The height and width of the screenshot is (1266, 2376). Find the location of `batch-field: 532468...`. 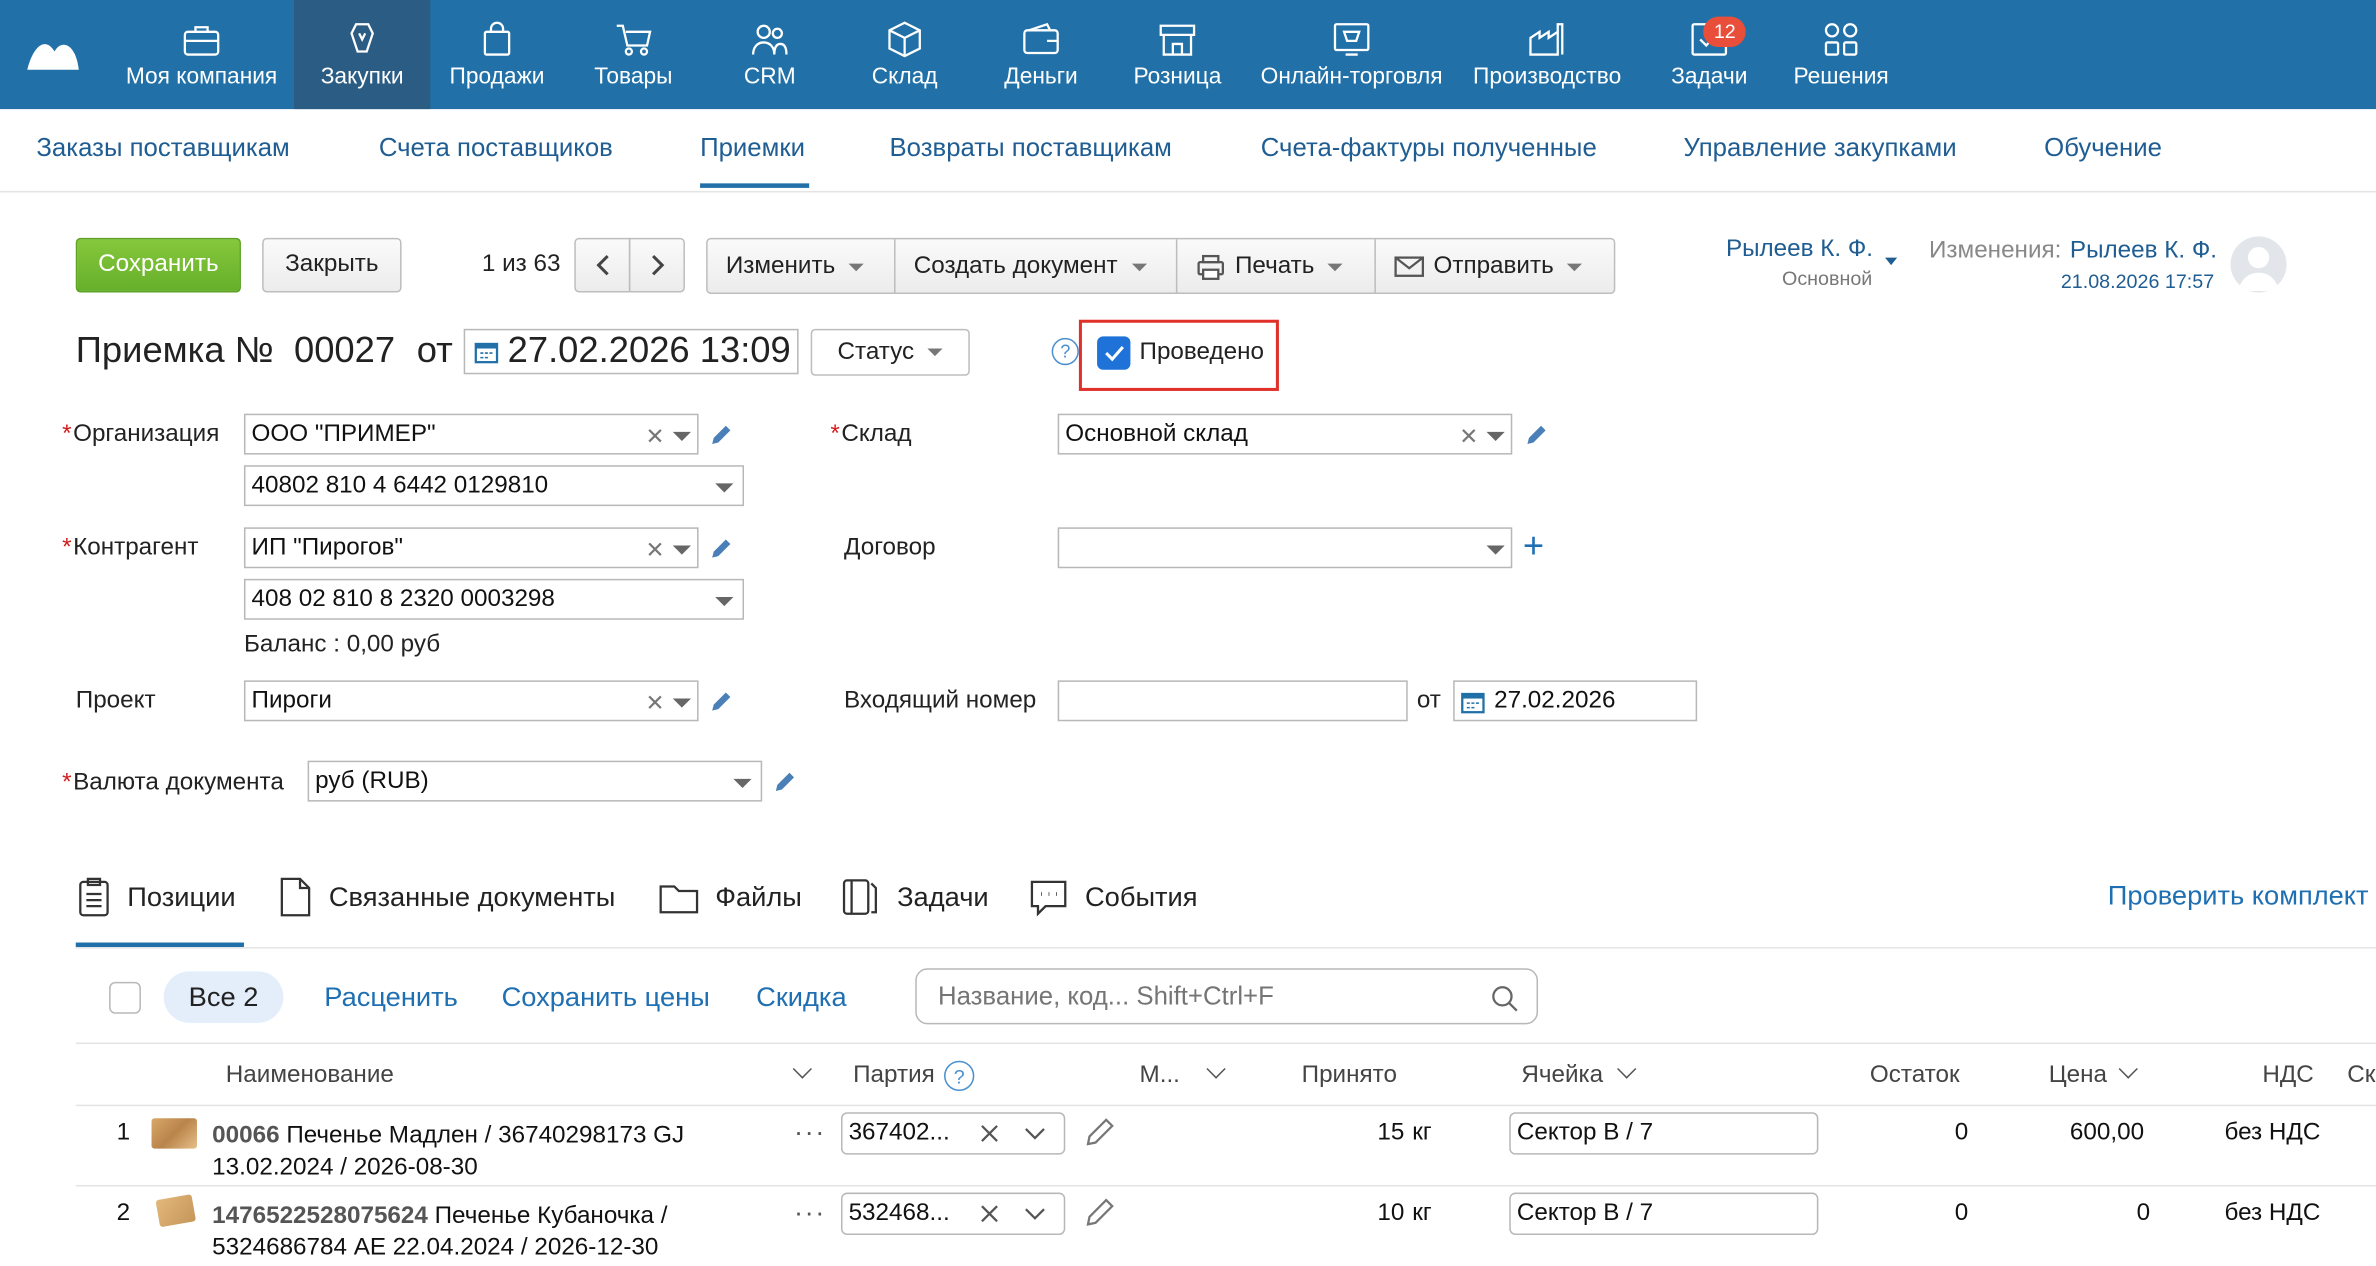

batch-field: 532468... is located at coordinates (953, 1213).